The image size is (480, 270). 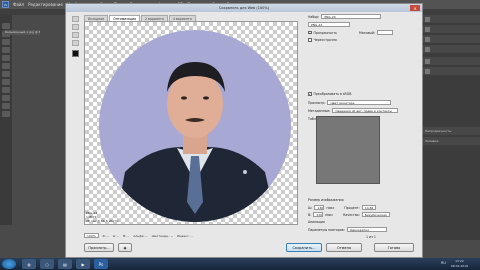 I want to click on explorer-icon: ▤, so click(x=65, y=264).